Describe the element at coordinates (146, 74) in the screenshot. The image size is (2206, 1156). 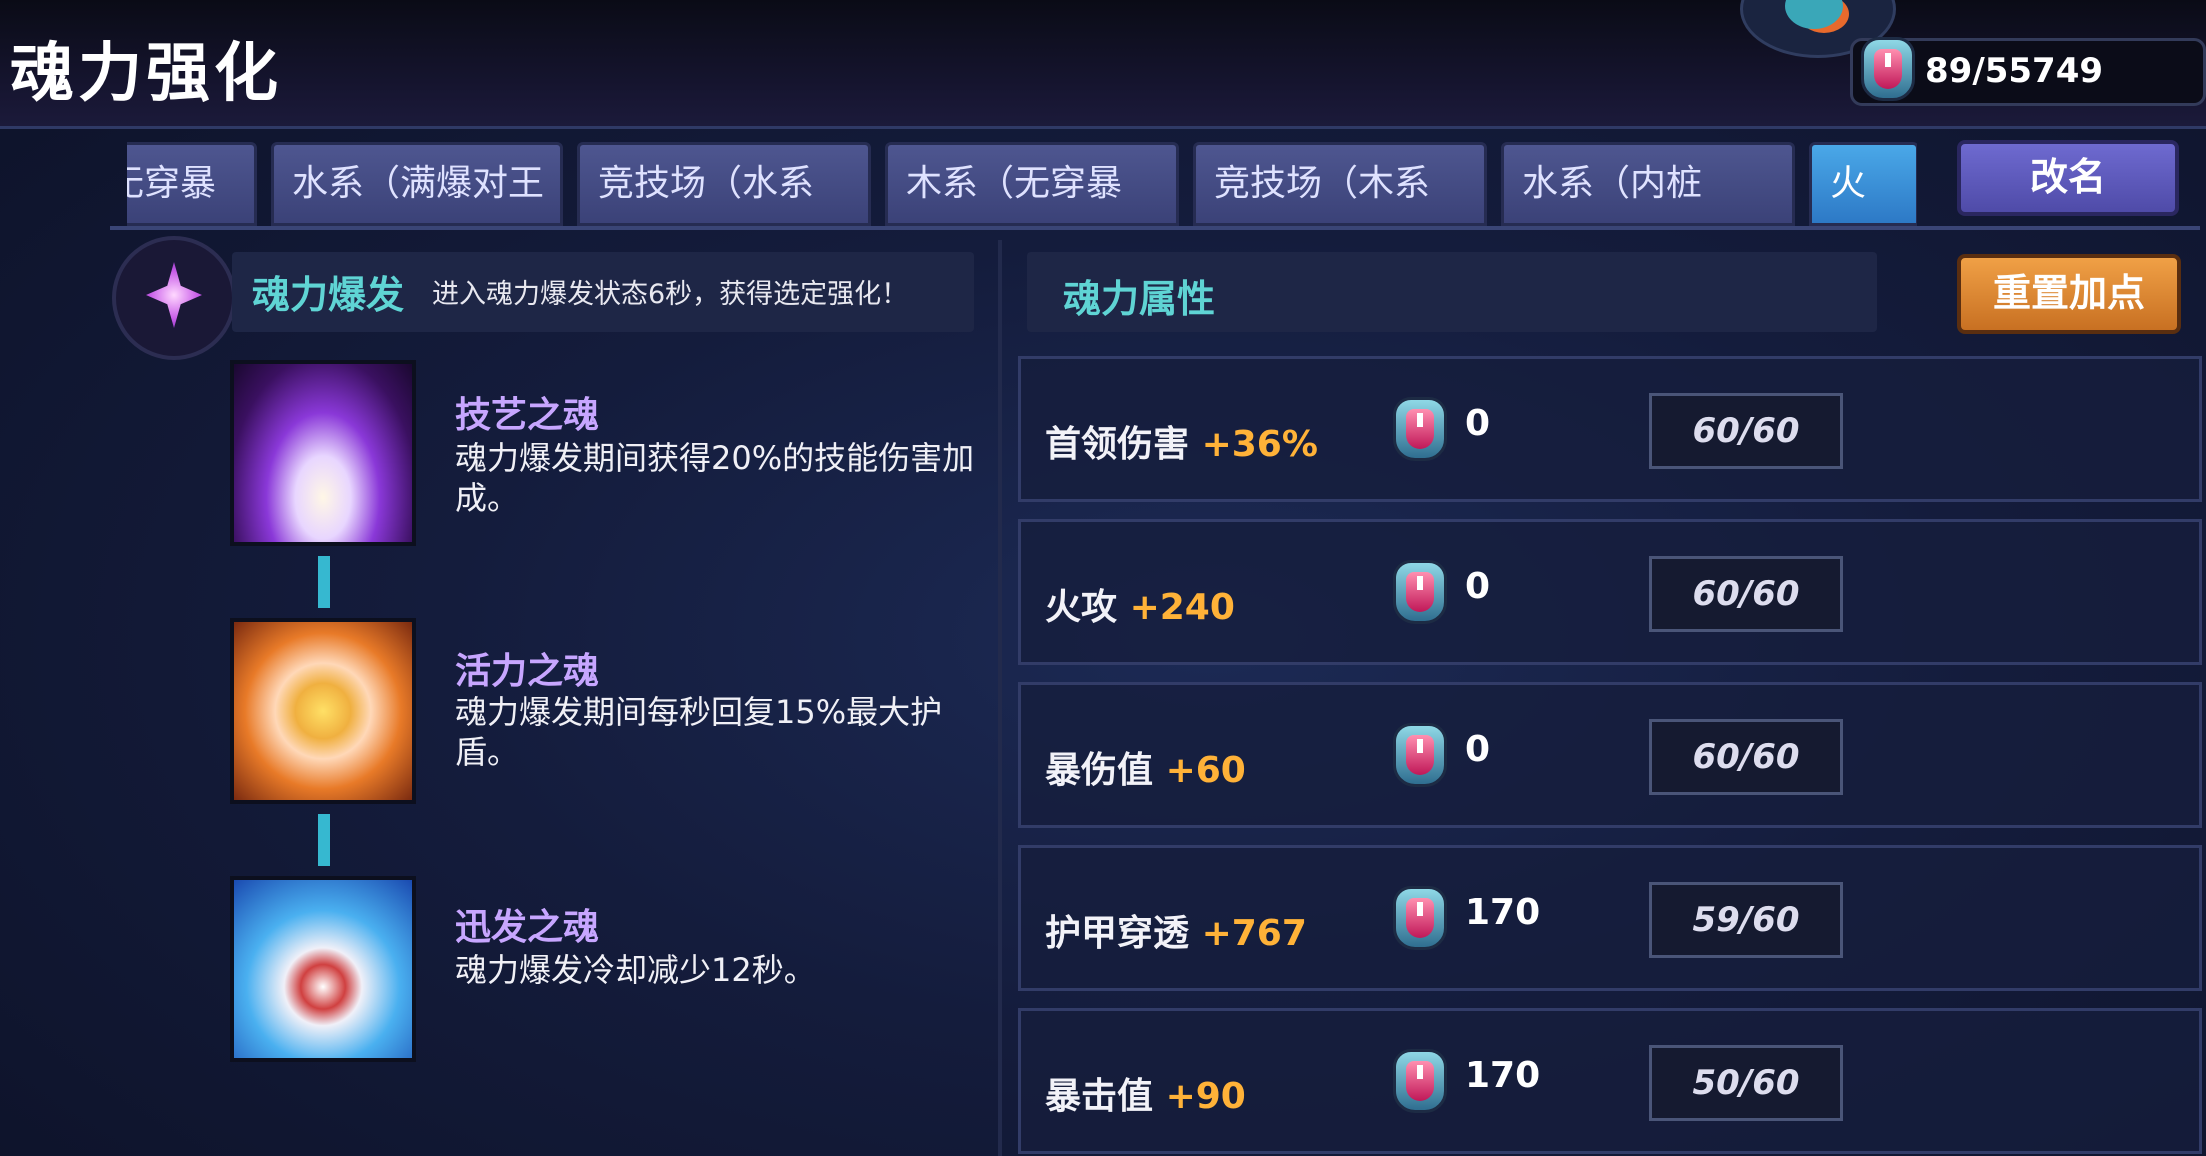
I see `page-title: 魂力强化` at that location.